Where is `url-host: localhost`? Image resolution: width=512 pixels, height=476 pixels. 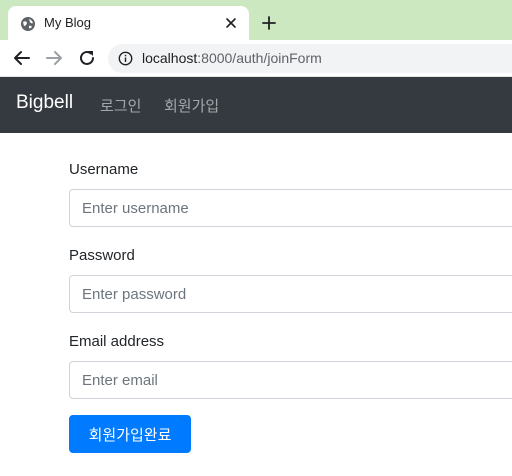
url-host: localhost is located at coordinates (170, 58).